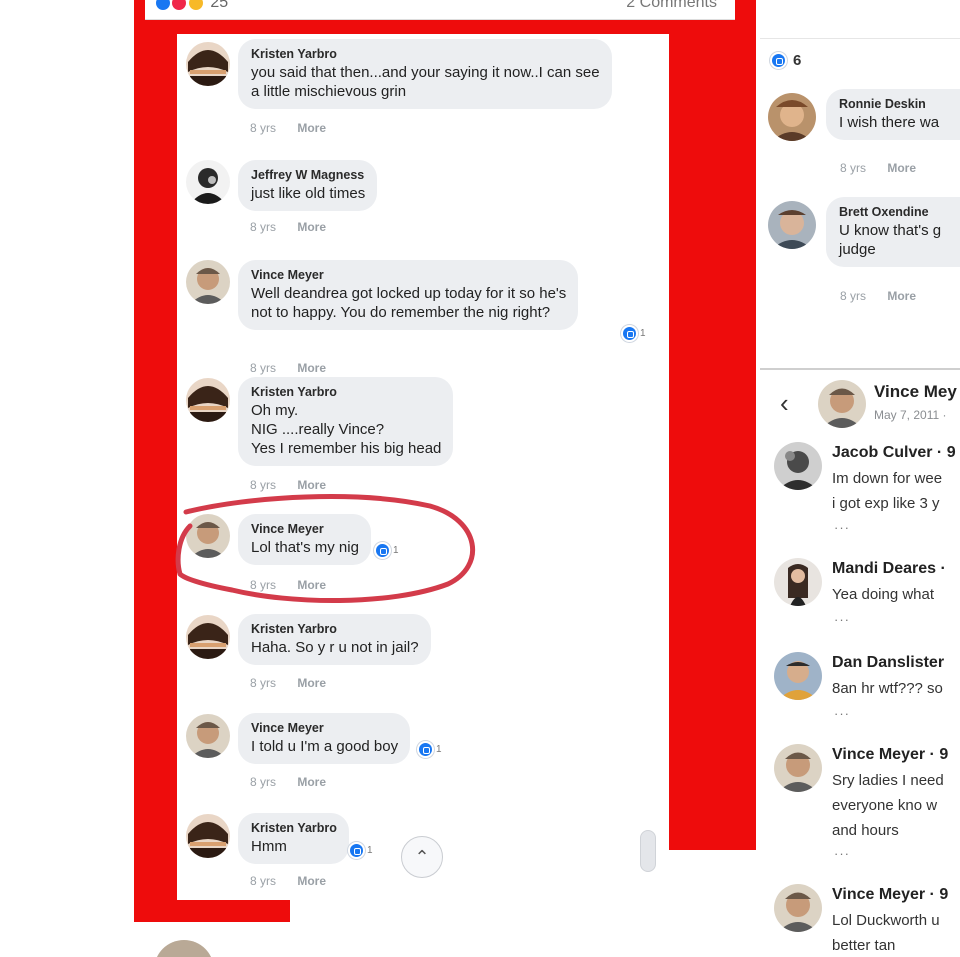 This screenshot has width=960, height=957. I want to click on reaction-summary: 25, so click(191, 6).